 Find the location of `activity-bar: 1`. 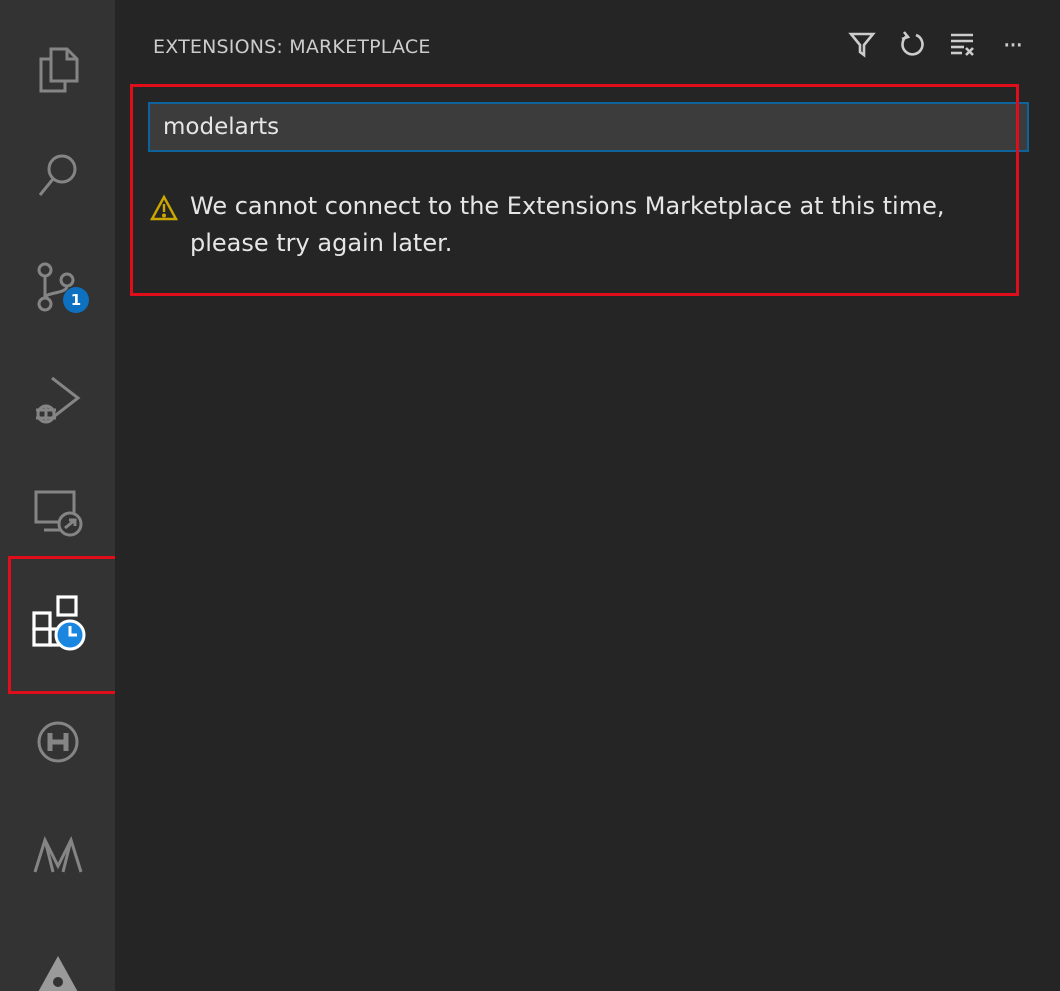

activity-bar: 1 is located at coordinates (65, 495).